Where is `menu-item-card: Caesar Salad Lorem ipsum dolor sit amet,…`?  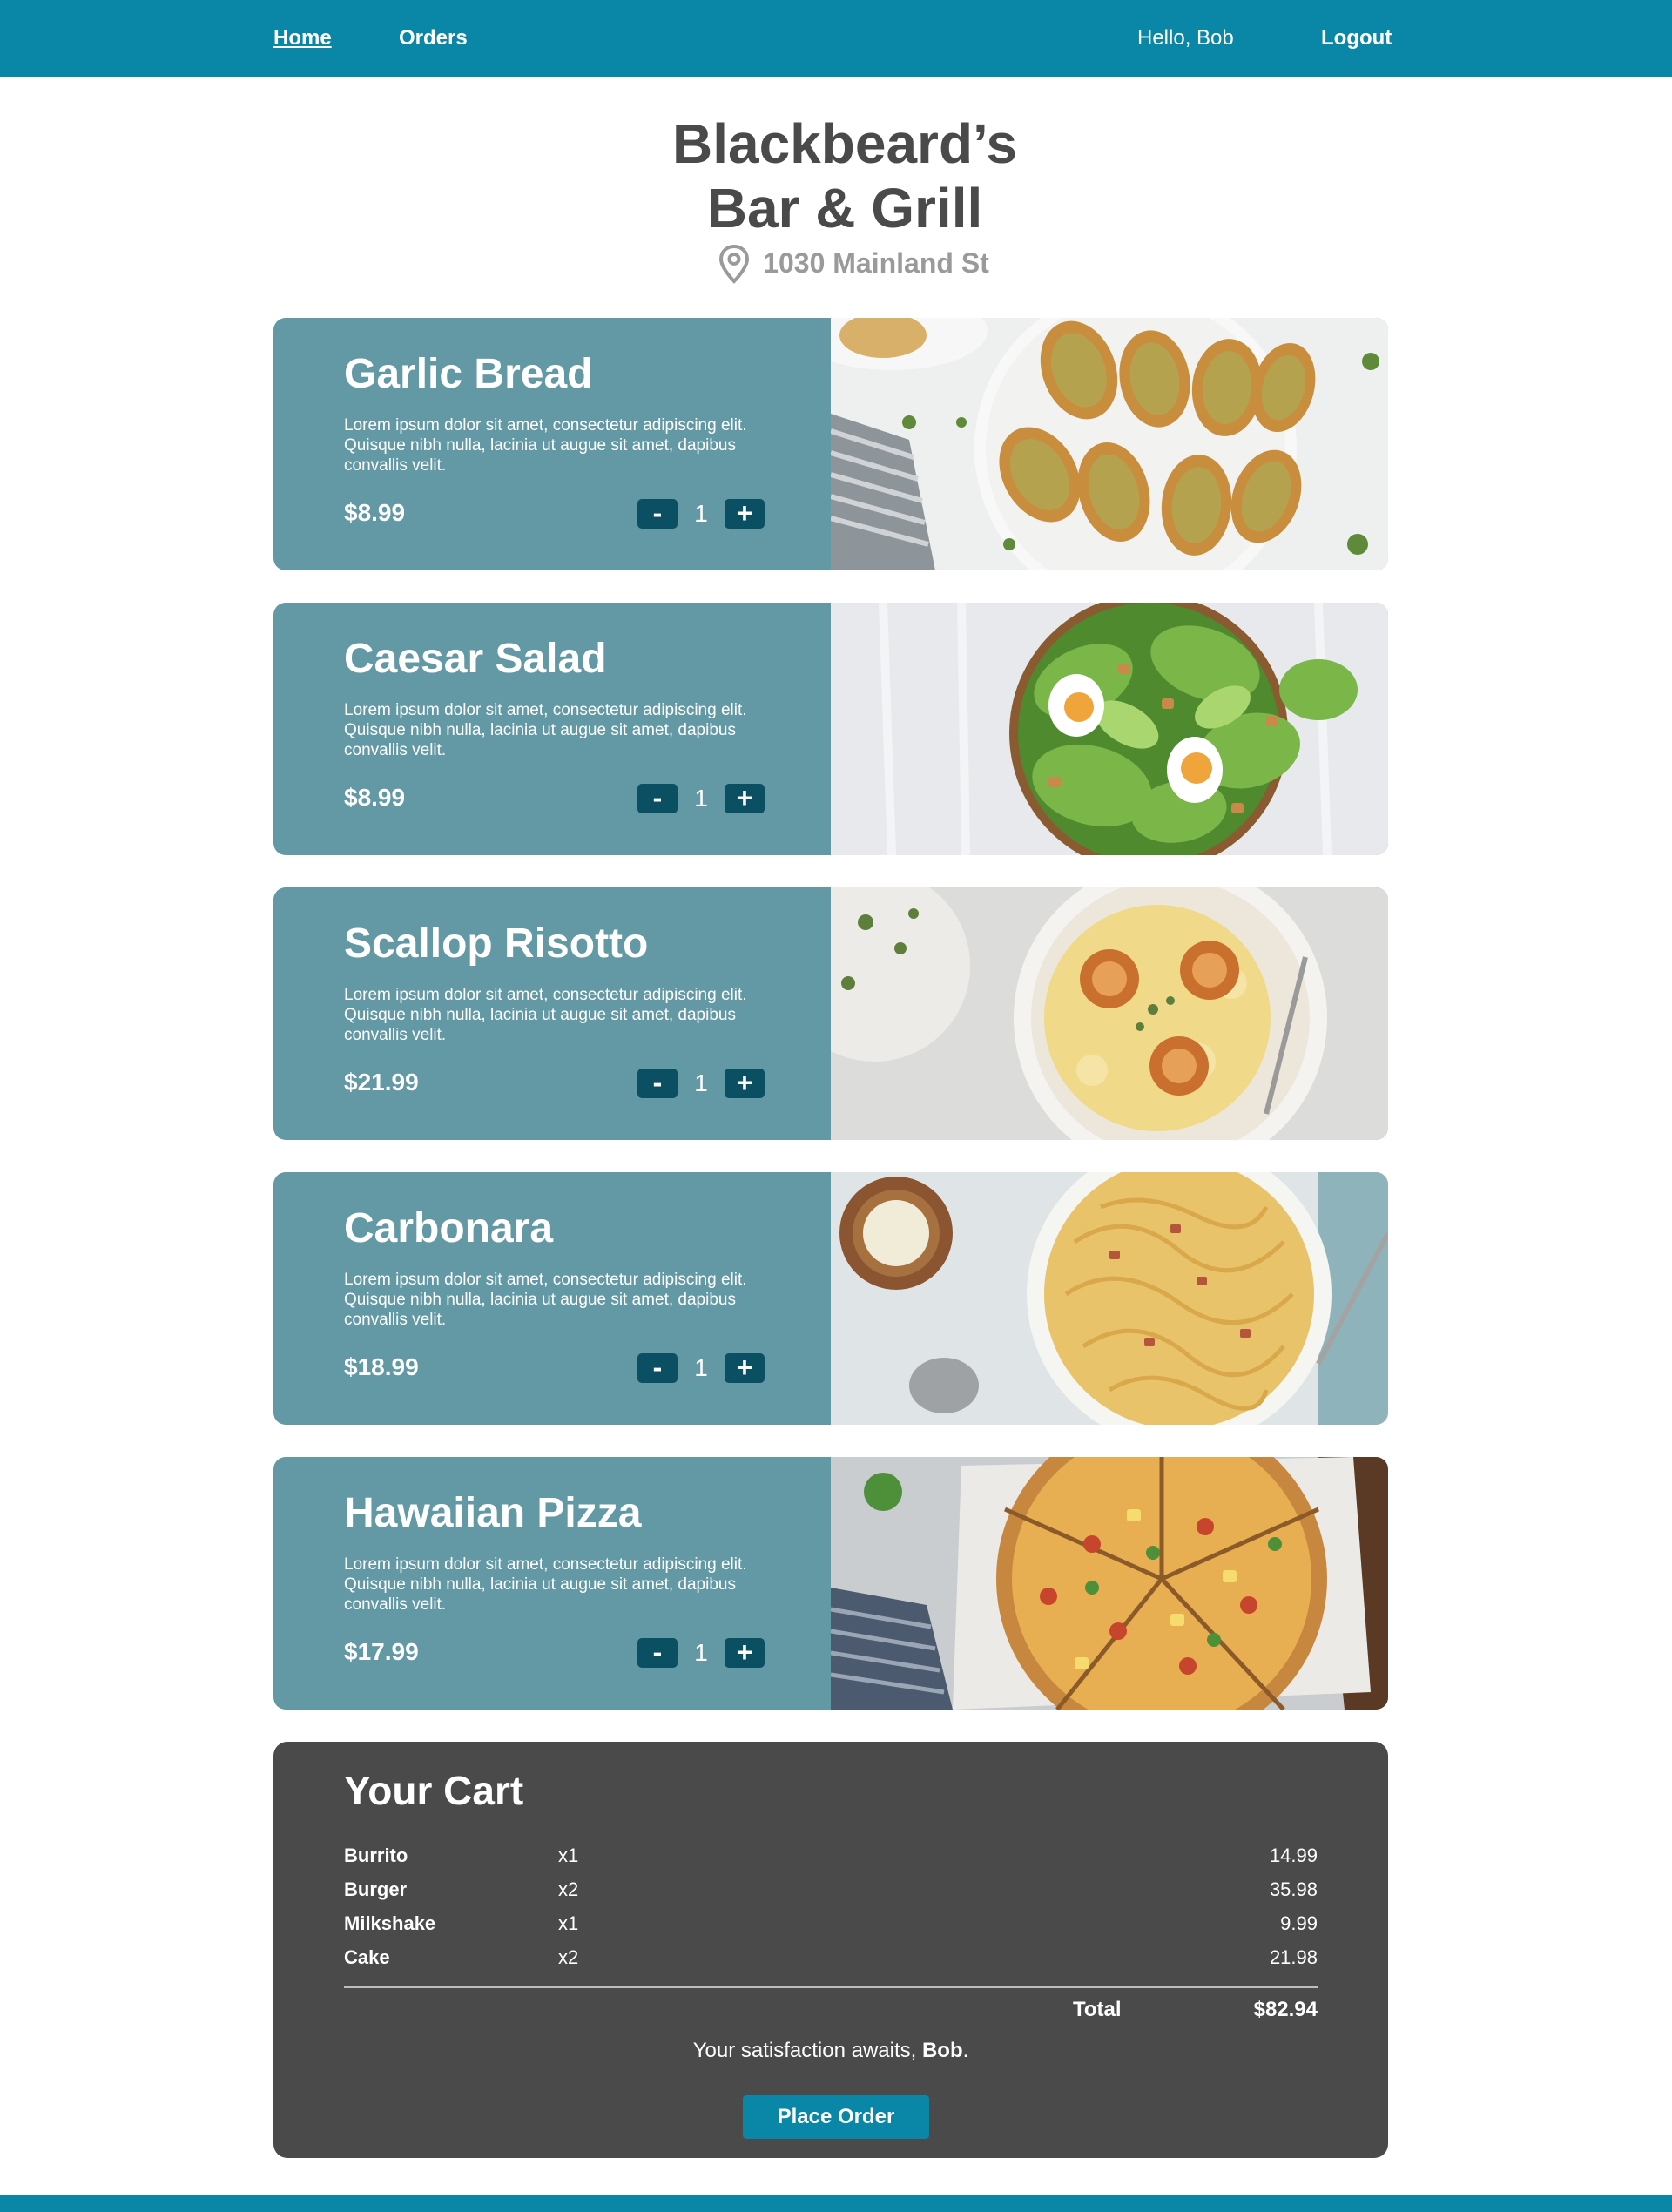
menu-item-card: Caesar Salad Lorem ipsum dolor sit amet,… is located at coordinates (830, 729).